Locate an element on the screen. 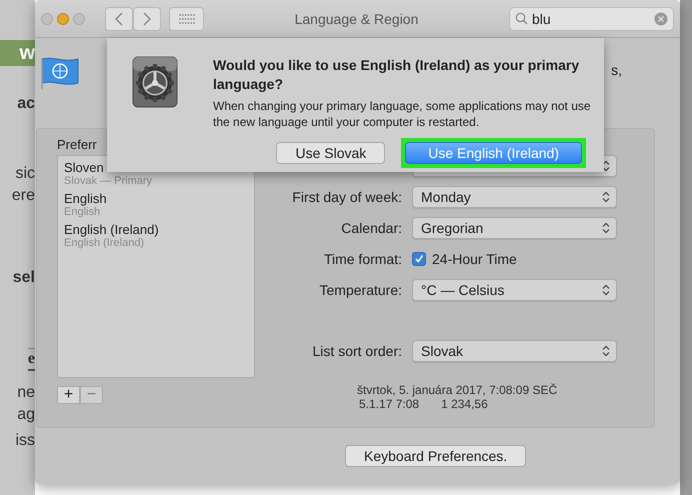  dropdown: Monday is located at coordinates (514, 197).